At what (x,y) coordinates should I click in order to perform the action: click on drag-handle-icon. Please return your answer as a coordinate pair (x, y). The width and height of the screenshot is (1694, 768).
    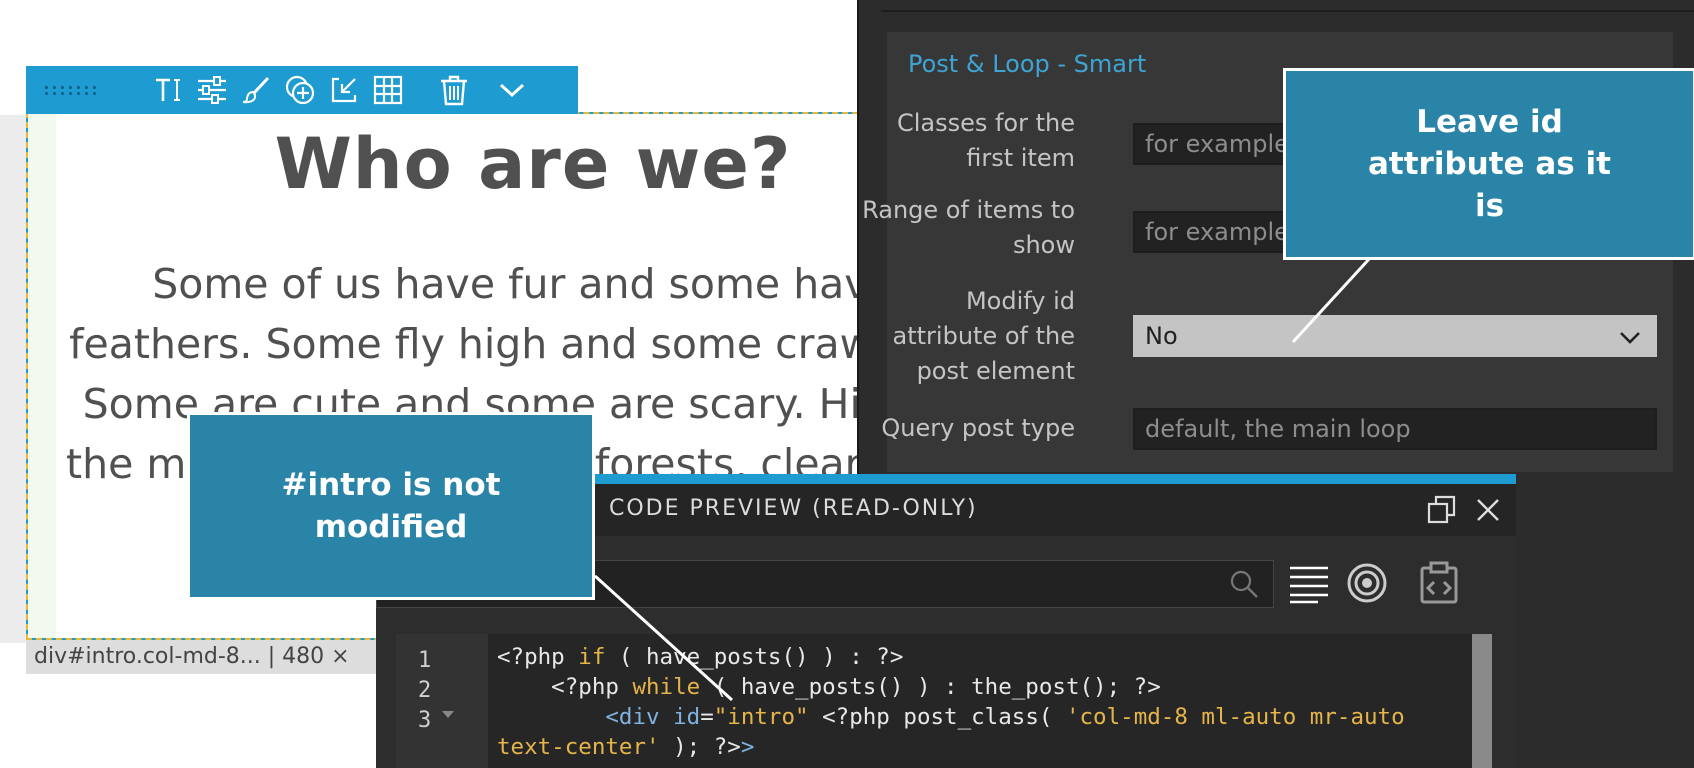
    Looking at the image, I should click on (71, 90).